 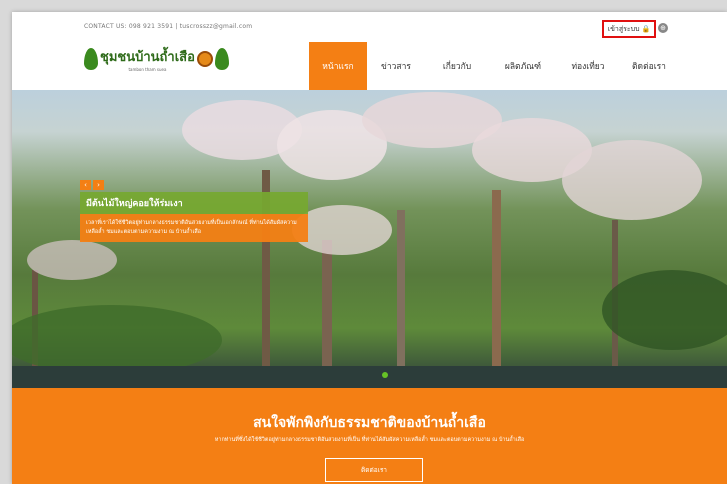 I want to click on globe-icon: ⊕, so click(x=663, y=28).